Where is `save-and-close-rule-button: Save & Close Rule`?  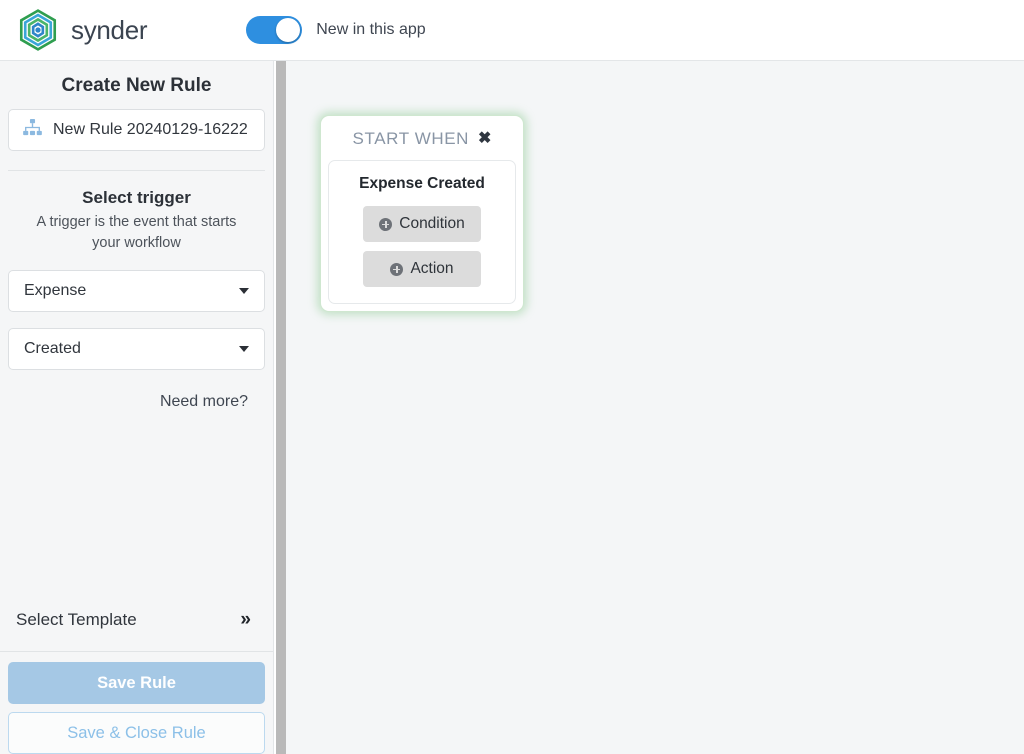
save-and-close-rule-button: Save & Close Rule is located at coordinates (136, 733).